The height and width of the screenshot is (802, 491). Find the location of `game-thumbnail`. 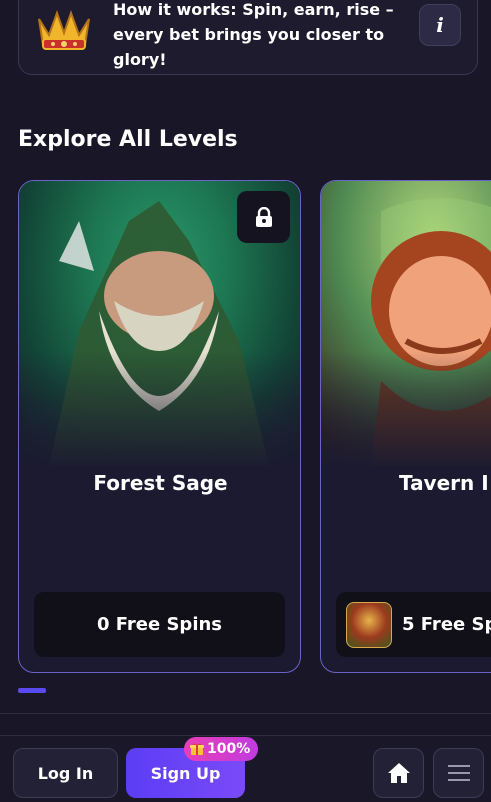

game-thumbnail is located at coordinates (369, 624).